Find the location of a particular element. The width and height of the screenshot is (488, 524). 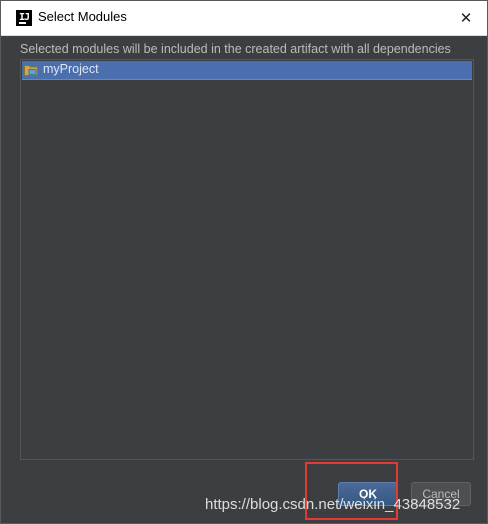

module-folder-icon is located at coordinates (31, 70).